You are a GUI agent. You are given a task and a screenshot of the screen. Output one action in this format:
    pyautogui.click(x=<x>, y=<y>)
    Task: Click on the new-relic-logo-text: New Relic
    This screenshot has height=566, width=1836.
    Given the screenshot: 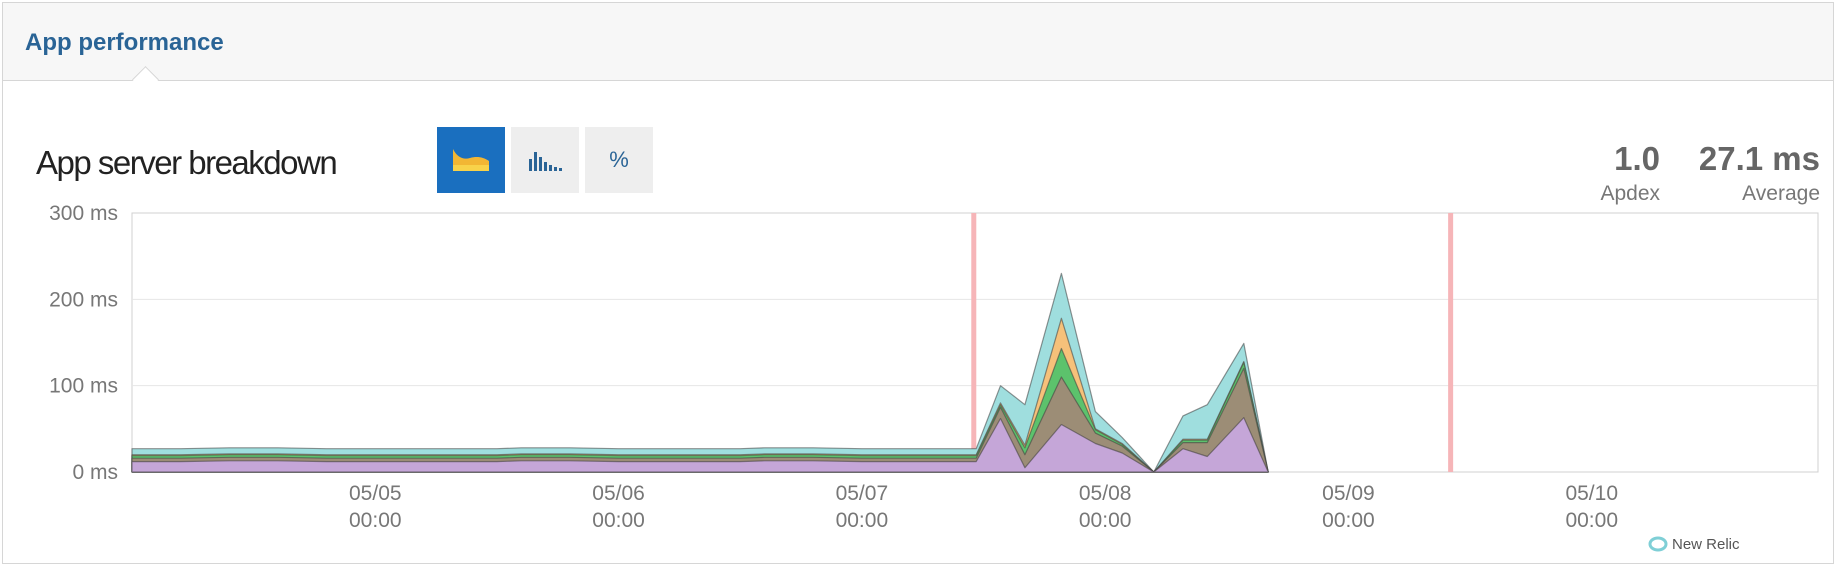 What is the action you would take?
    pyautogui.click(x=1706, y=544)
    